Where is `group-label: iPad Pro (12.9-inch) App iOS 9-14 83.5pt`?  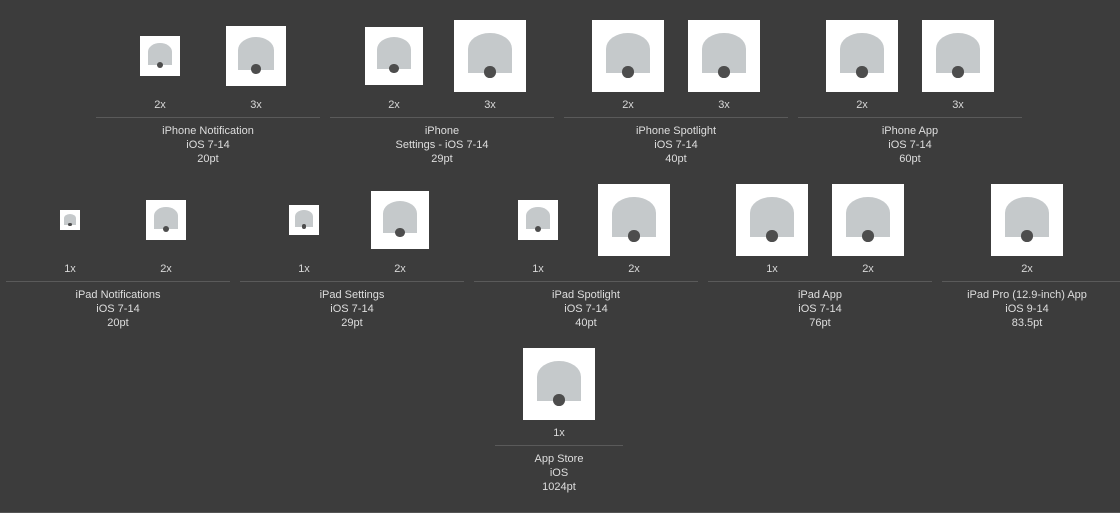 group-label: iPad Pro (12.9-inch) App iOS 9-14 83.5pt is located at coordinates (1018, 309).